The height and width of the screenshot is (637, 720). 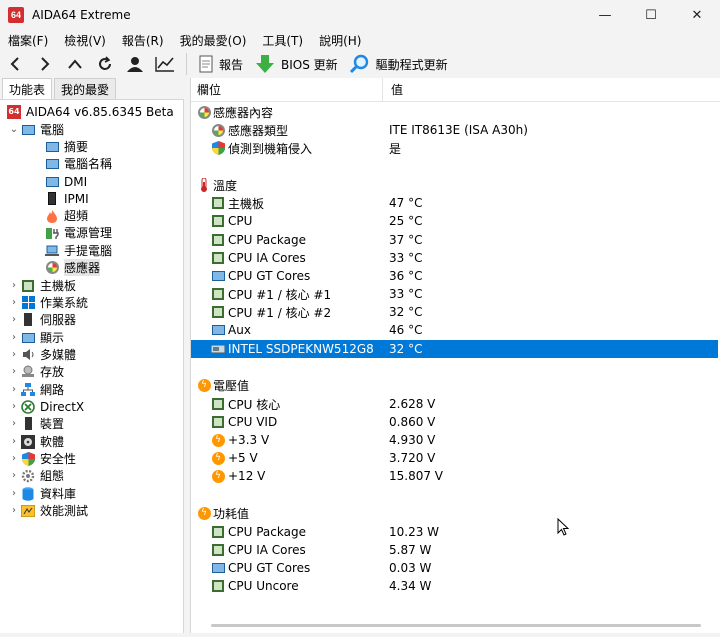 I want to click on table-row: CPU IA Cores 33 °C, so click(x=454, y=258).